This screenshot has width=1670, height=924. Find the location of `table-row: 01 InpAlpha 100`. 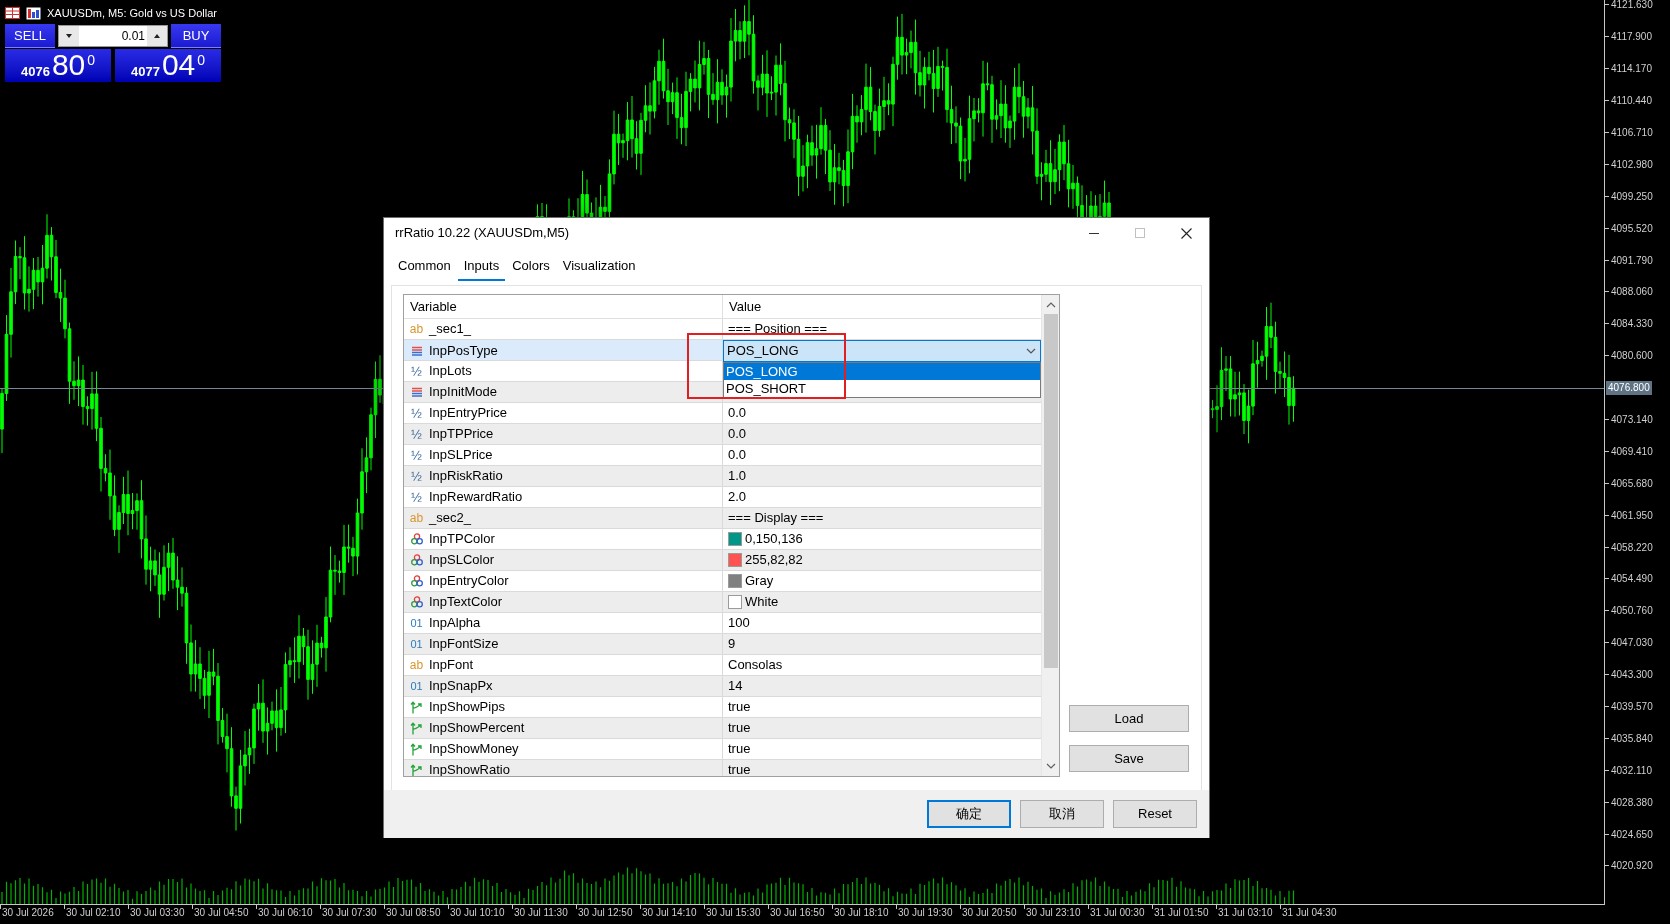

table-row: 01 InpAlpha 100 is located at coordinates (722, 623).